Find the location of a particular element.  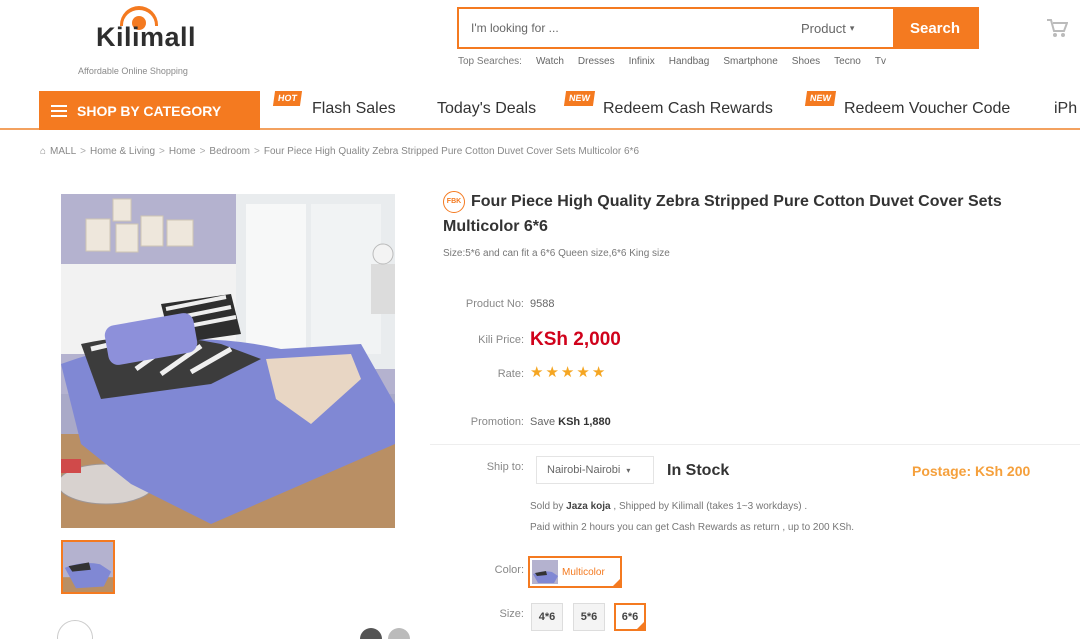

ship-to-value: Nairobi-Nairobi is located at coordinates (584, 470).